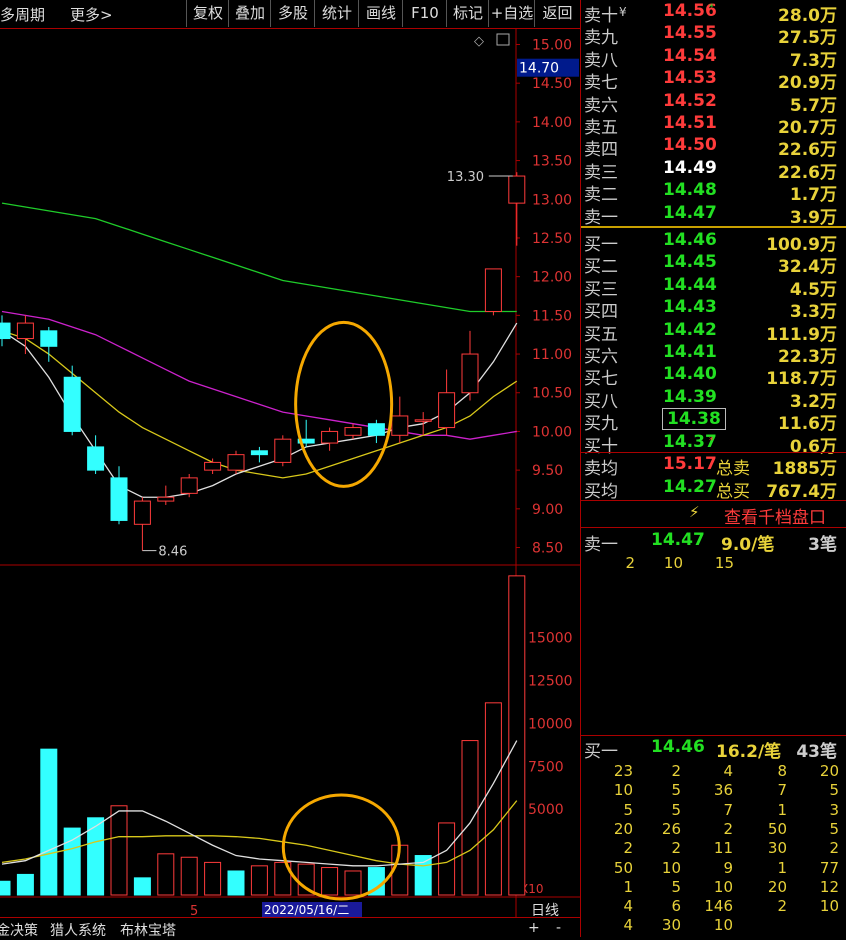 This screenshot has height=940, width=846. What do you see at coordinates (601, 424) in the screenshot?
I see `bid-label: 买九` at bounding box center [601, 424].